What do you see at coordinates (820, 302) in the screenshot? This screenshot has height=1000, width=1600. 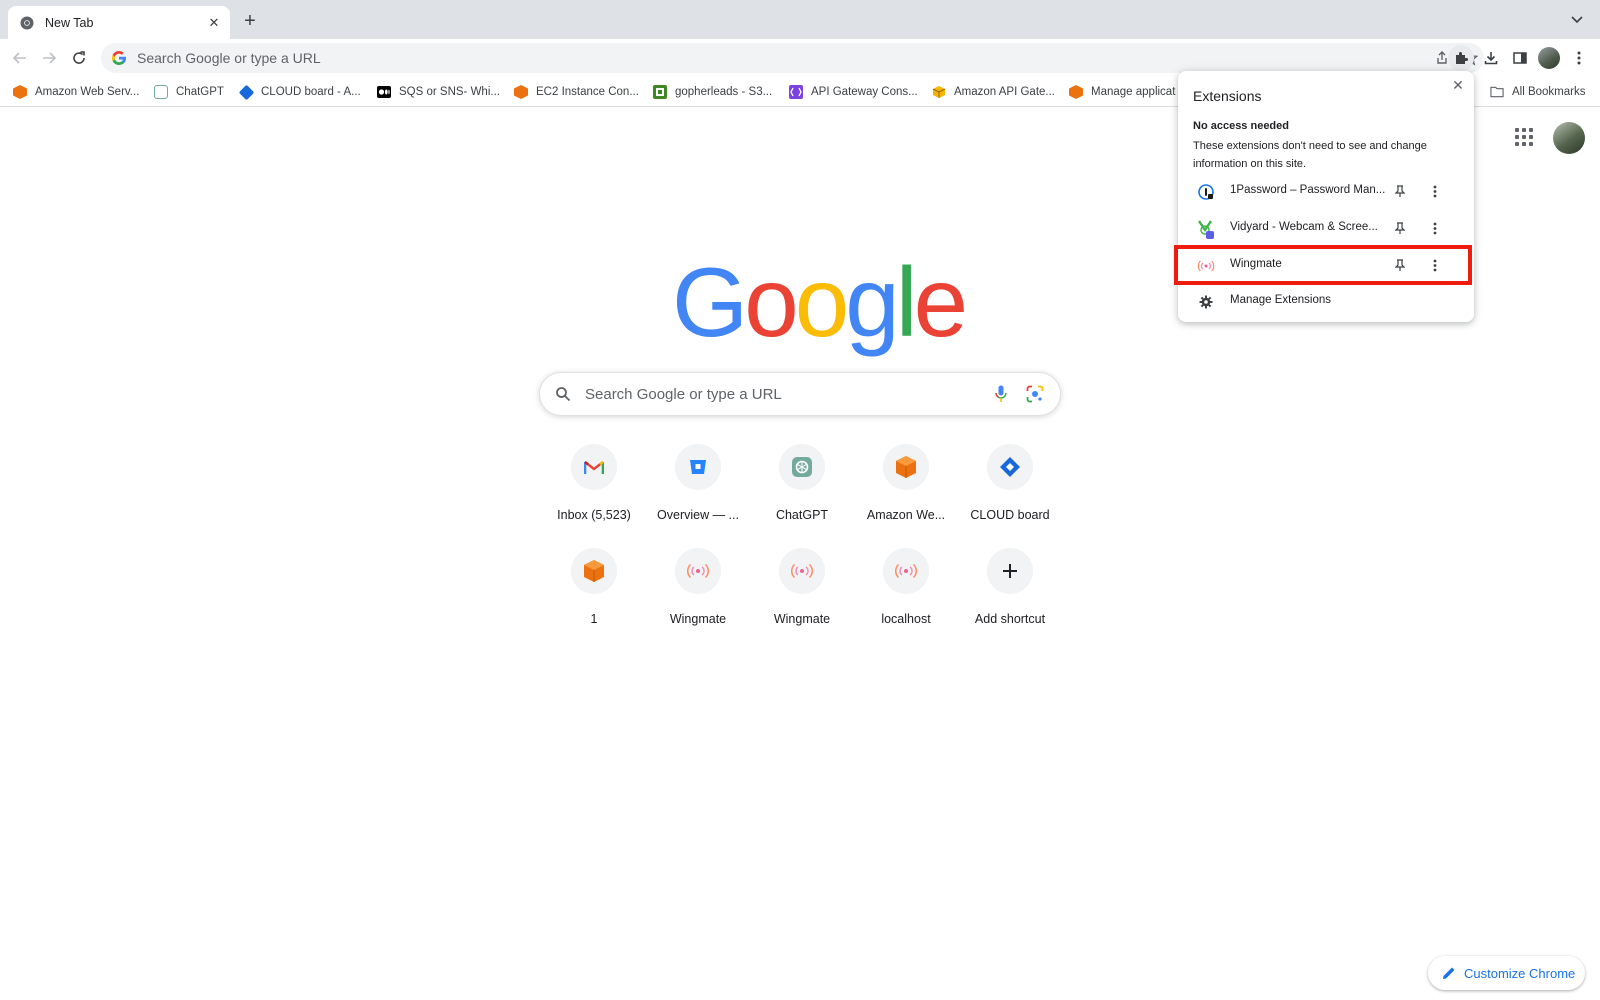 I see `google-logo: Google` at bounding box center [820, 302].